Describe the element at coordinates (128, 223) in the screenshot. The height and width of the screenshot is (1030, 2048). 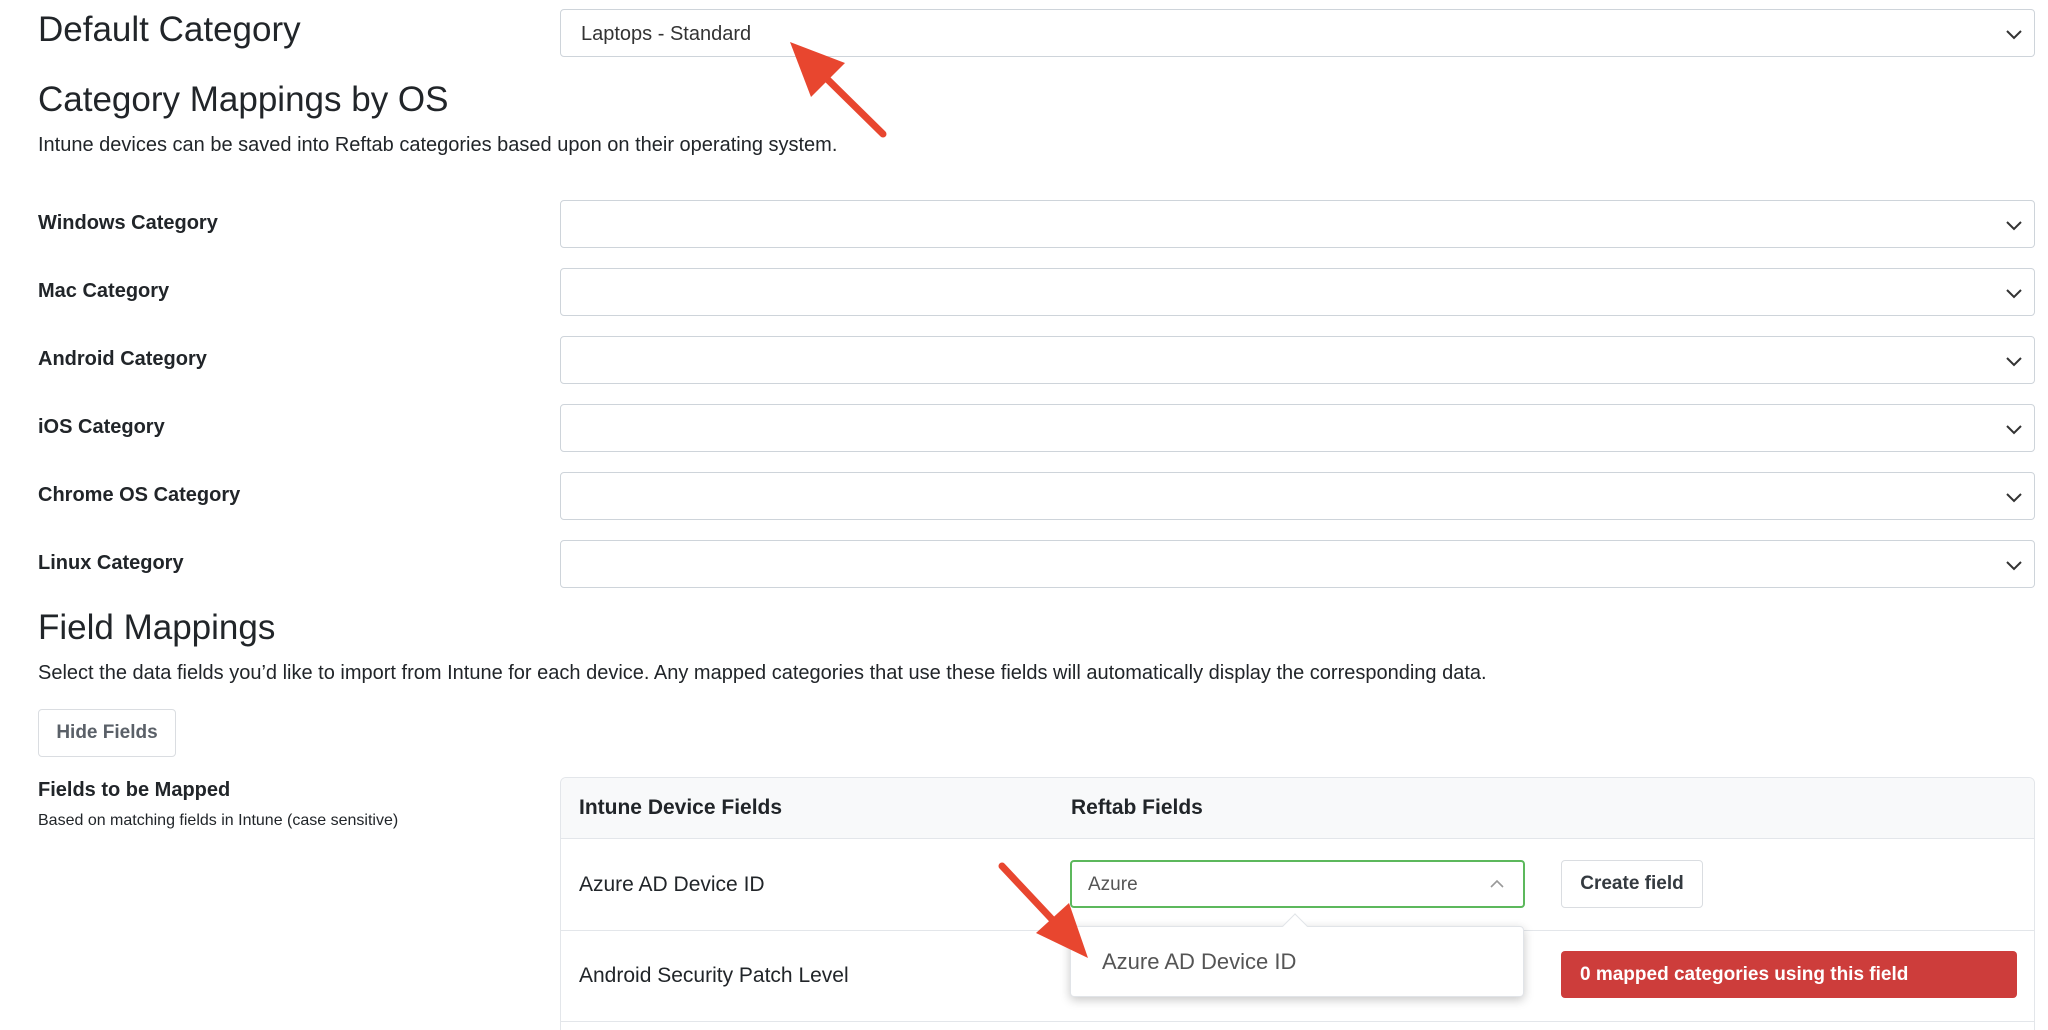
I see `windows-category-label: Windows Category` at that location.